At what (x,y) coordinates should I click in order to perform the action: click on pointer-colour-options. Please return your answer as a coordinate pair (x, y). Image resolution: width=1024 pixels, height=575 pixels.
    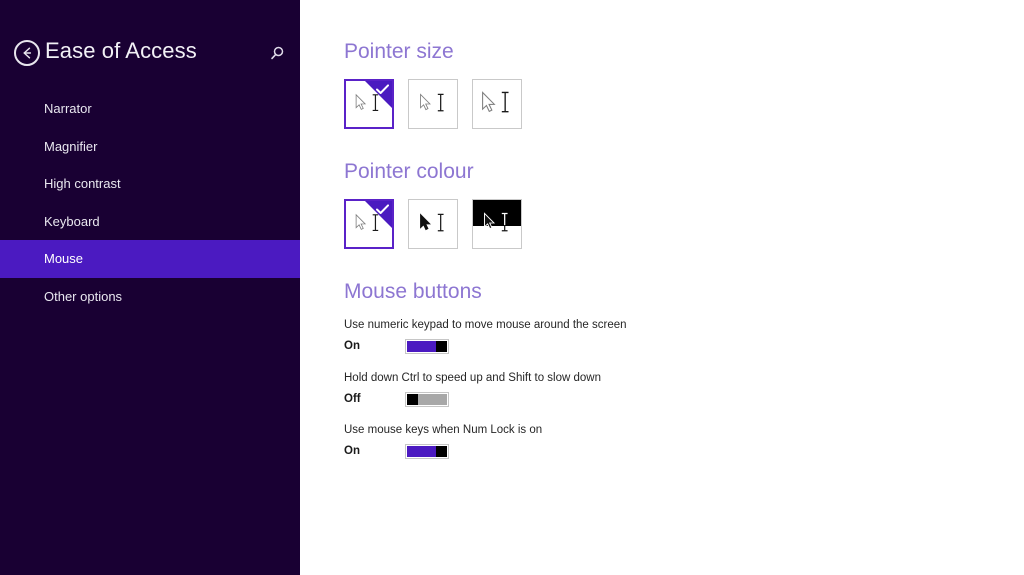
    Looking at the image, I should click on (433, 224).